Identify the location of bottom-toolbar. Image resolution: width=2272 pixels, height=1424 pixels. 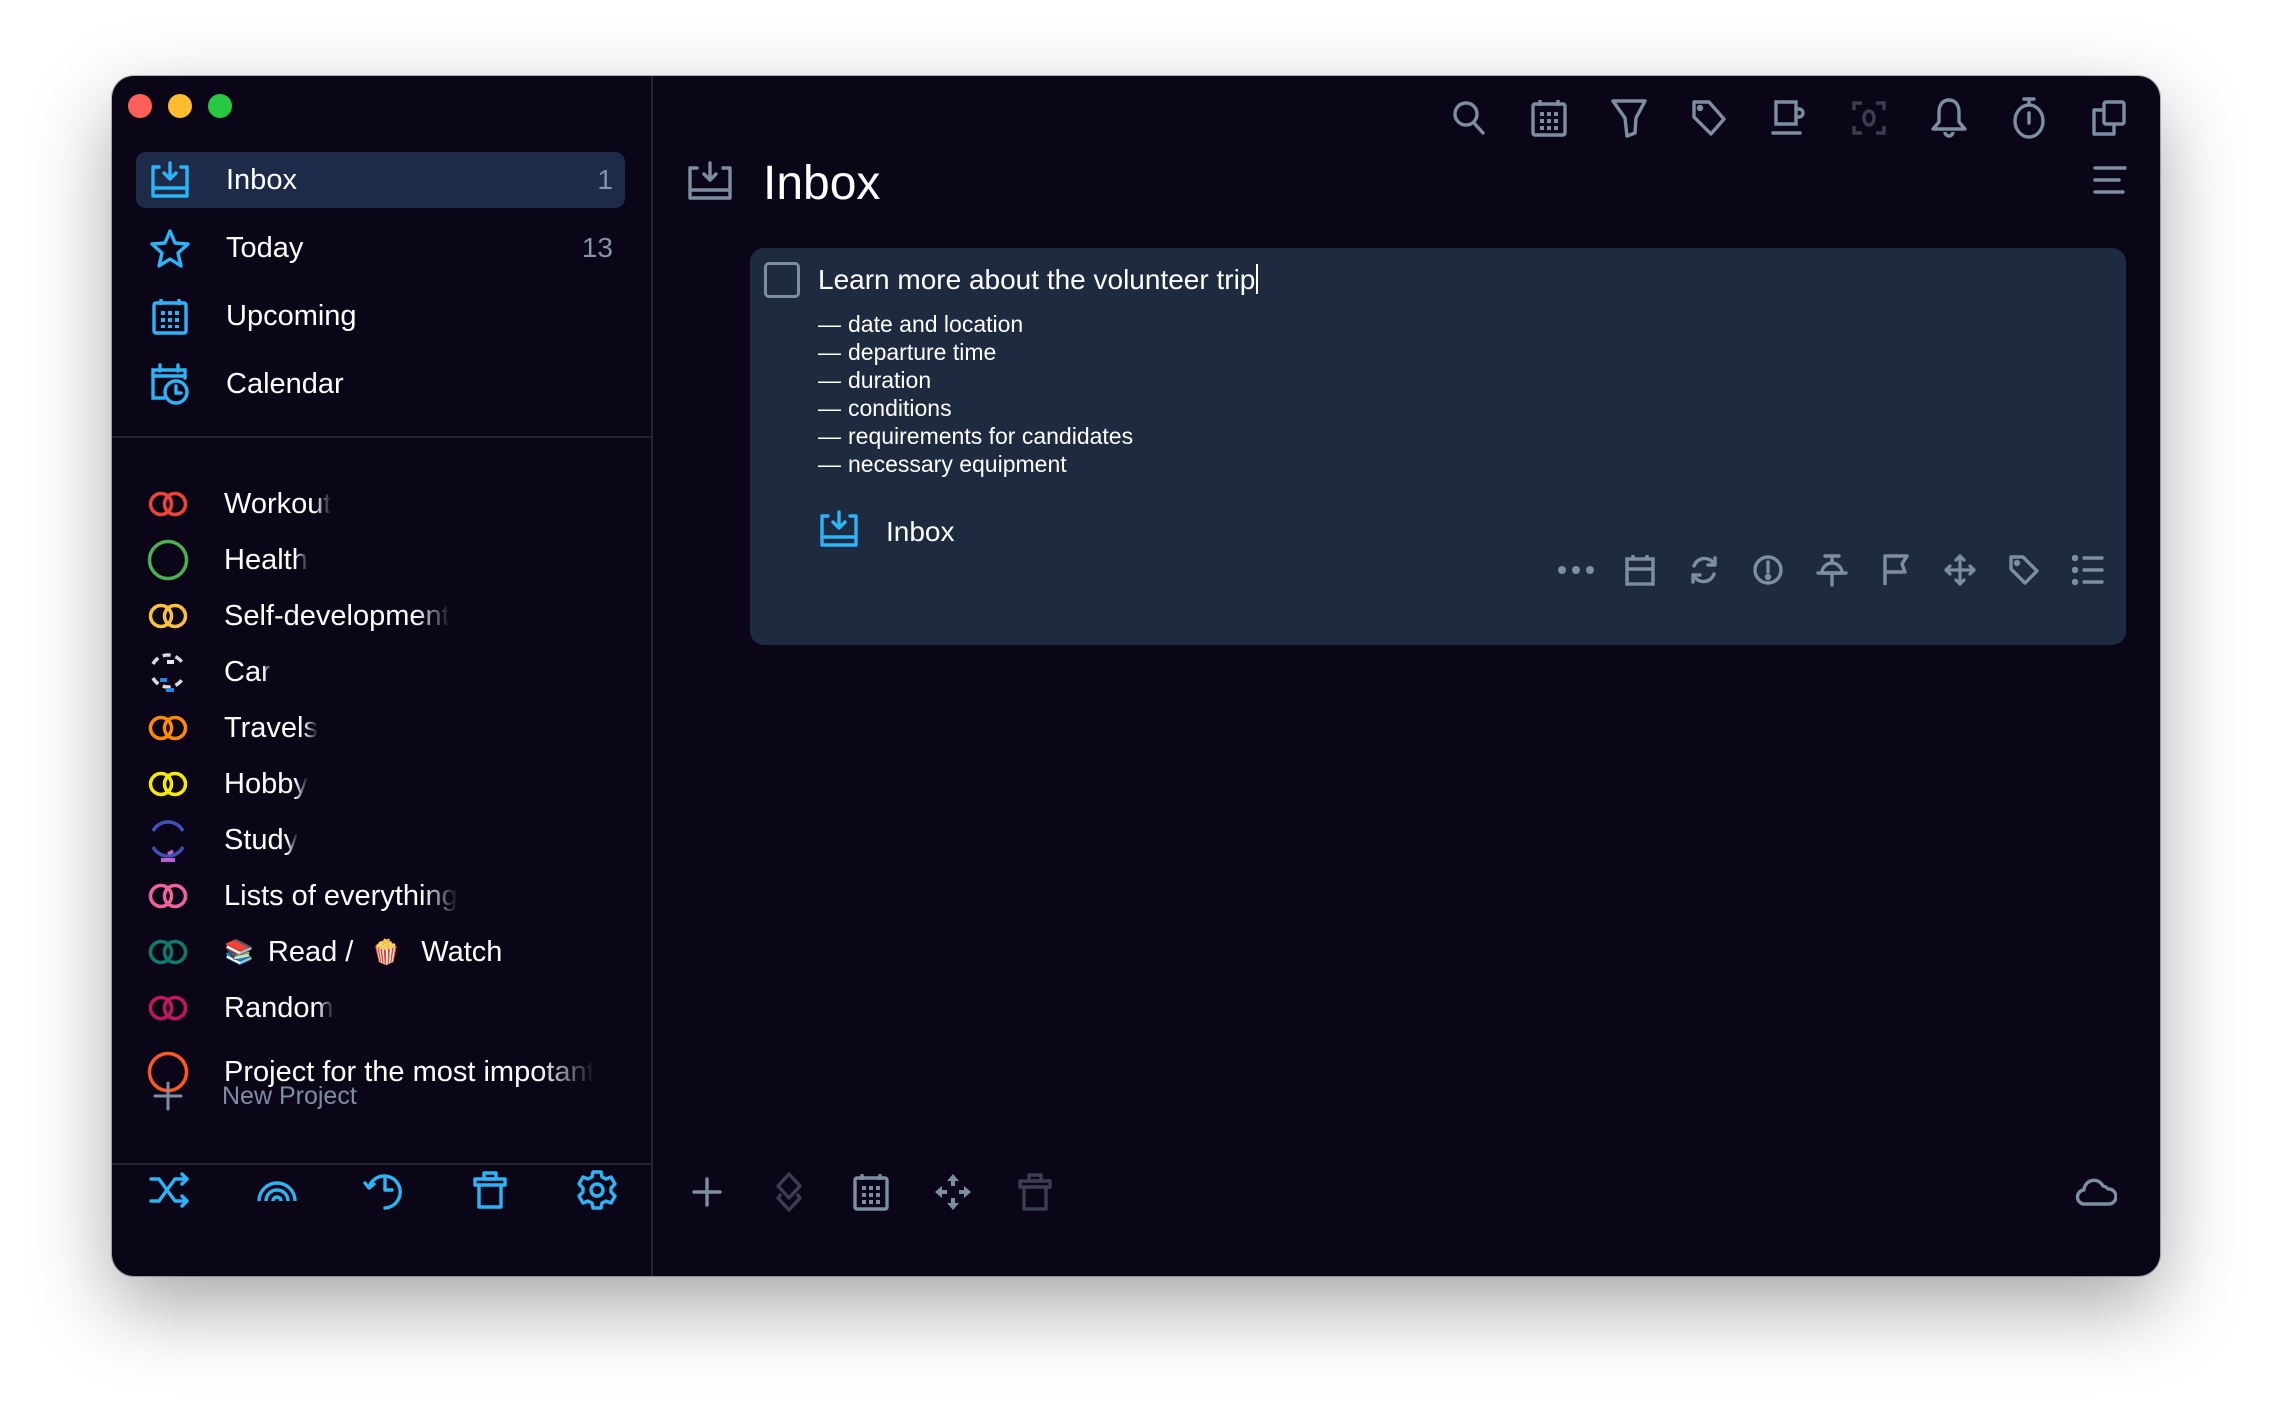
(871, 1192).